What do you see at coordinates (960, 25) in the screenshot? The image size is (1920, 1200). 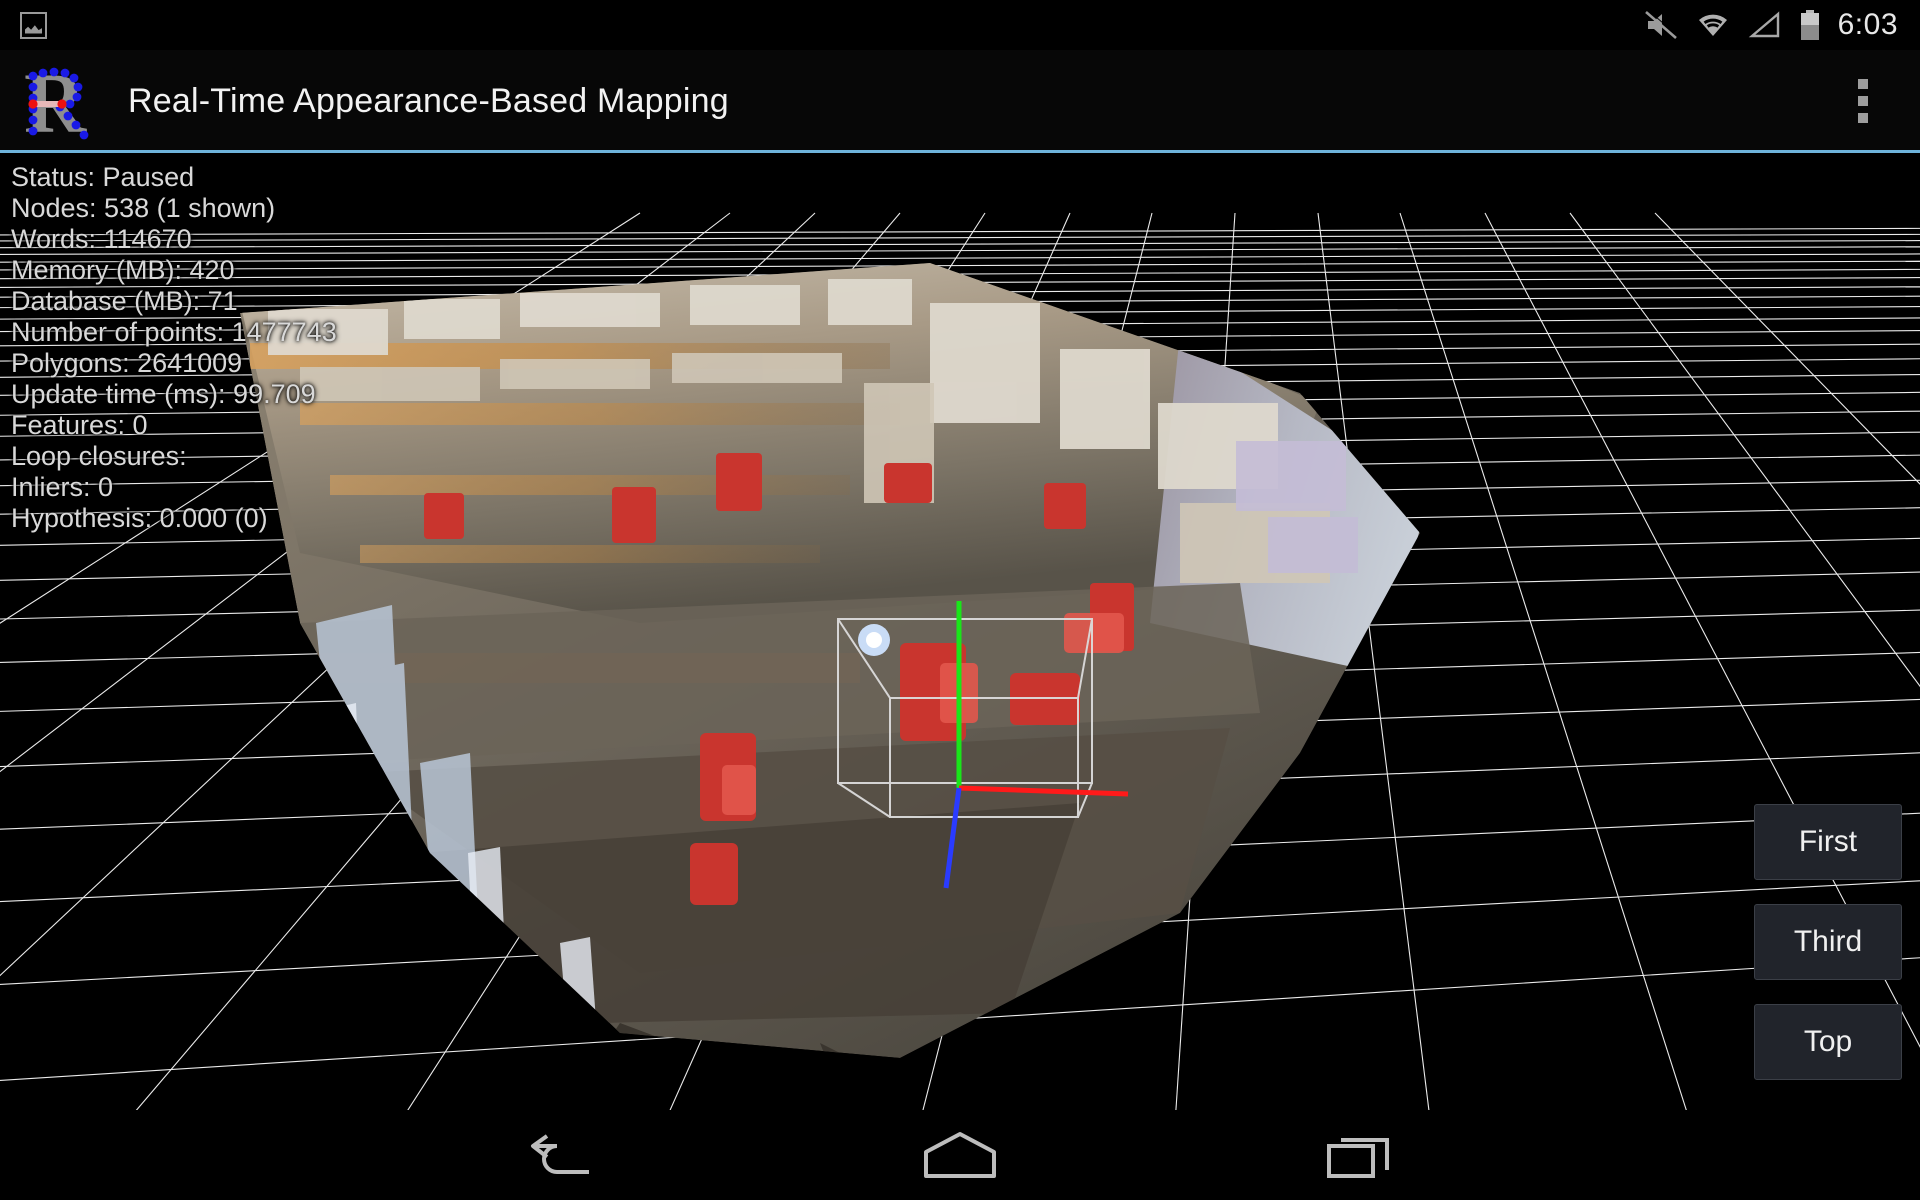 I see `android-status-bar: 6:03` at bounding box center [960, 25].